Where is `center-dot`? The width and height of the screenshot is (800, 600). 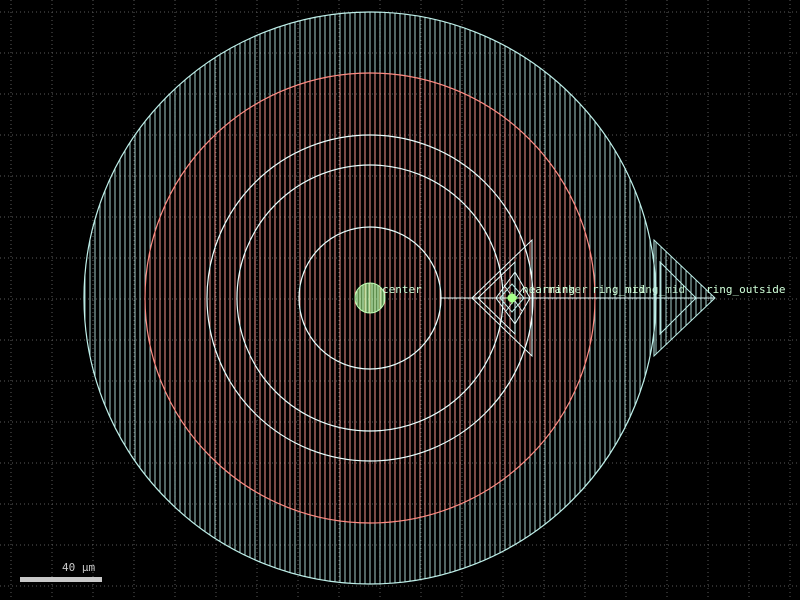 center-dot is located at coordinates (370, 298).